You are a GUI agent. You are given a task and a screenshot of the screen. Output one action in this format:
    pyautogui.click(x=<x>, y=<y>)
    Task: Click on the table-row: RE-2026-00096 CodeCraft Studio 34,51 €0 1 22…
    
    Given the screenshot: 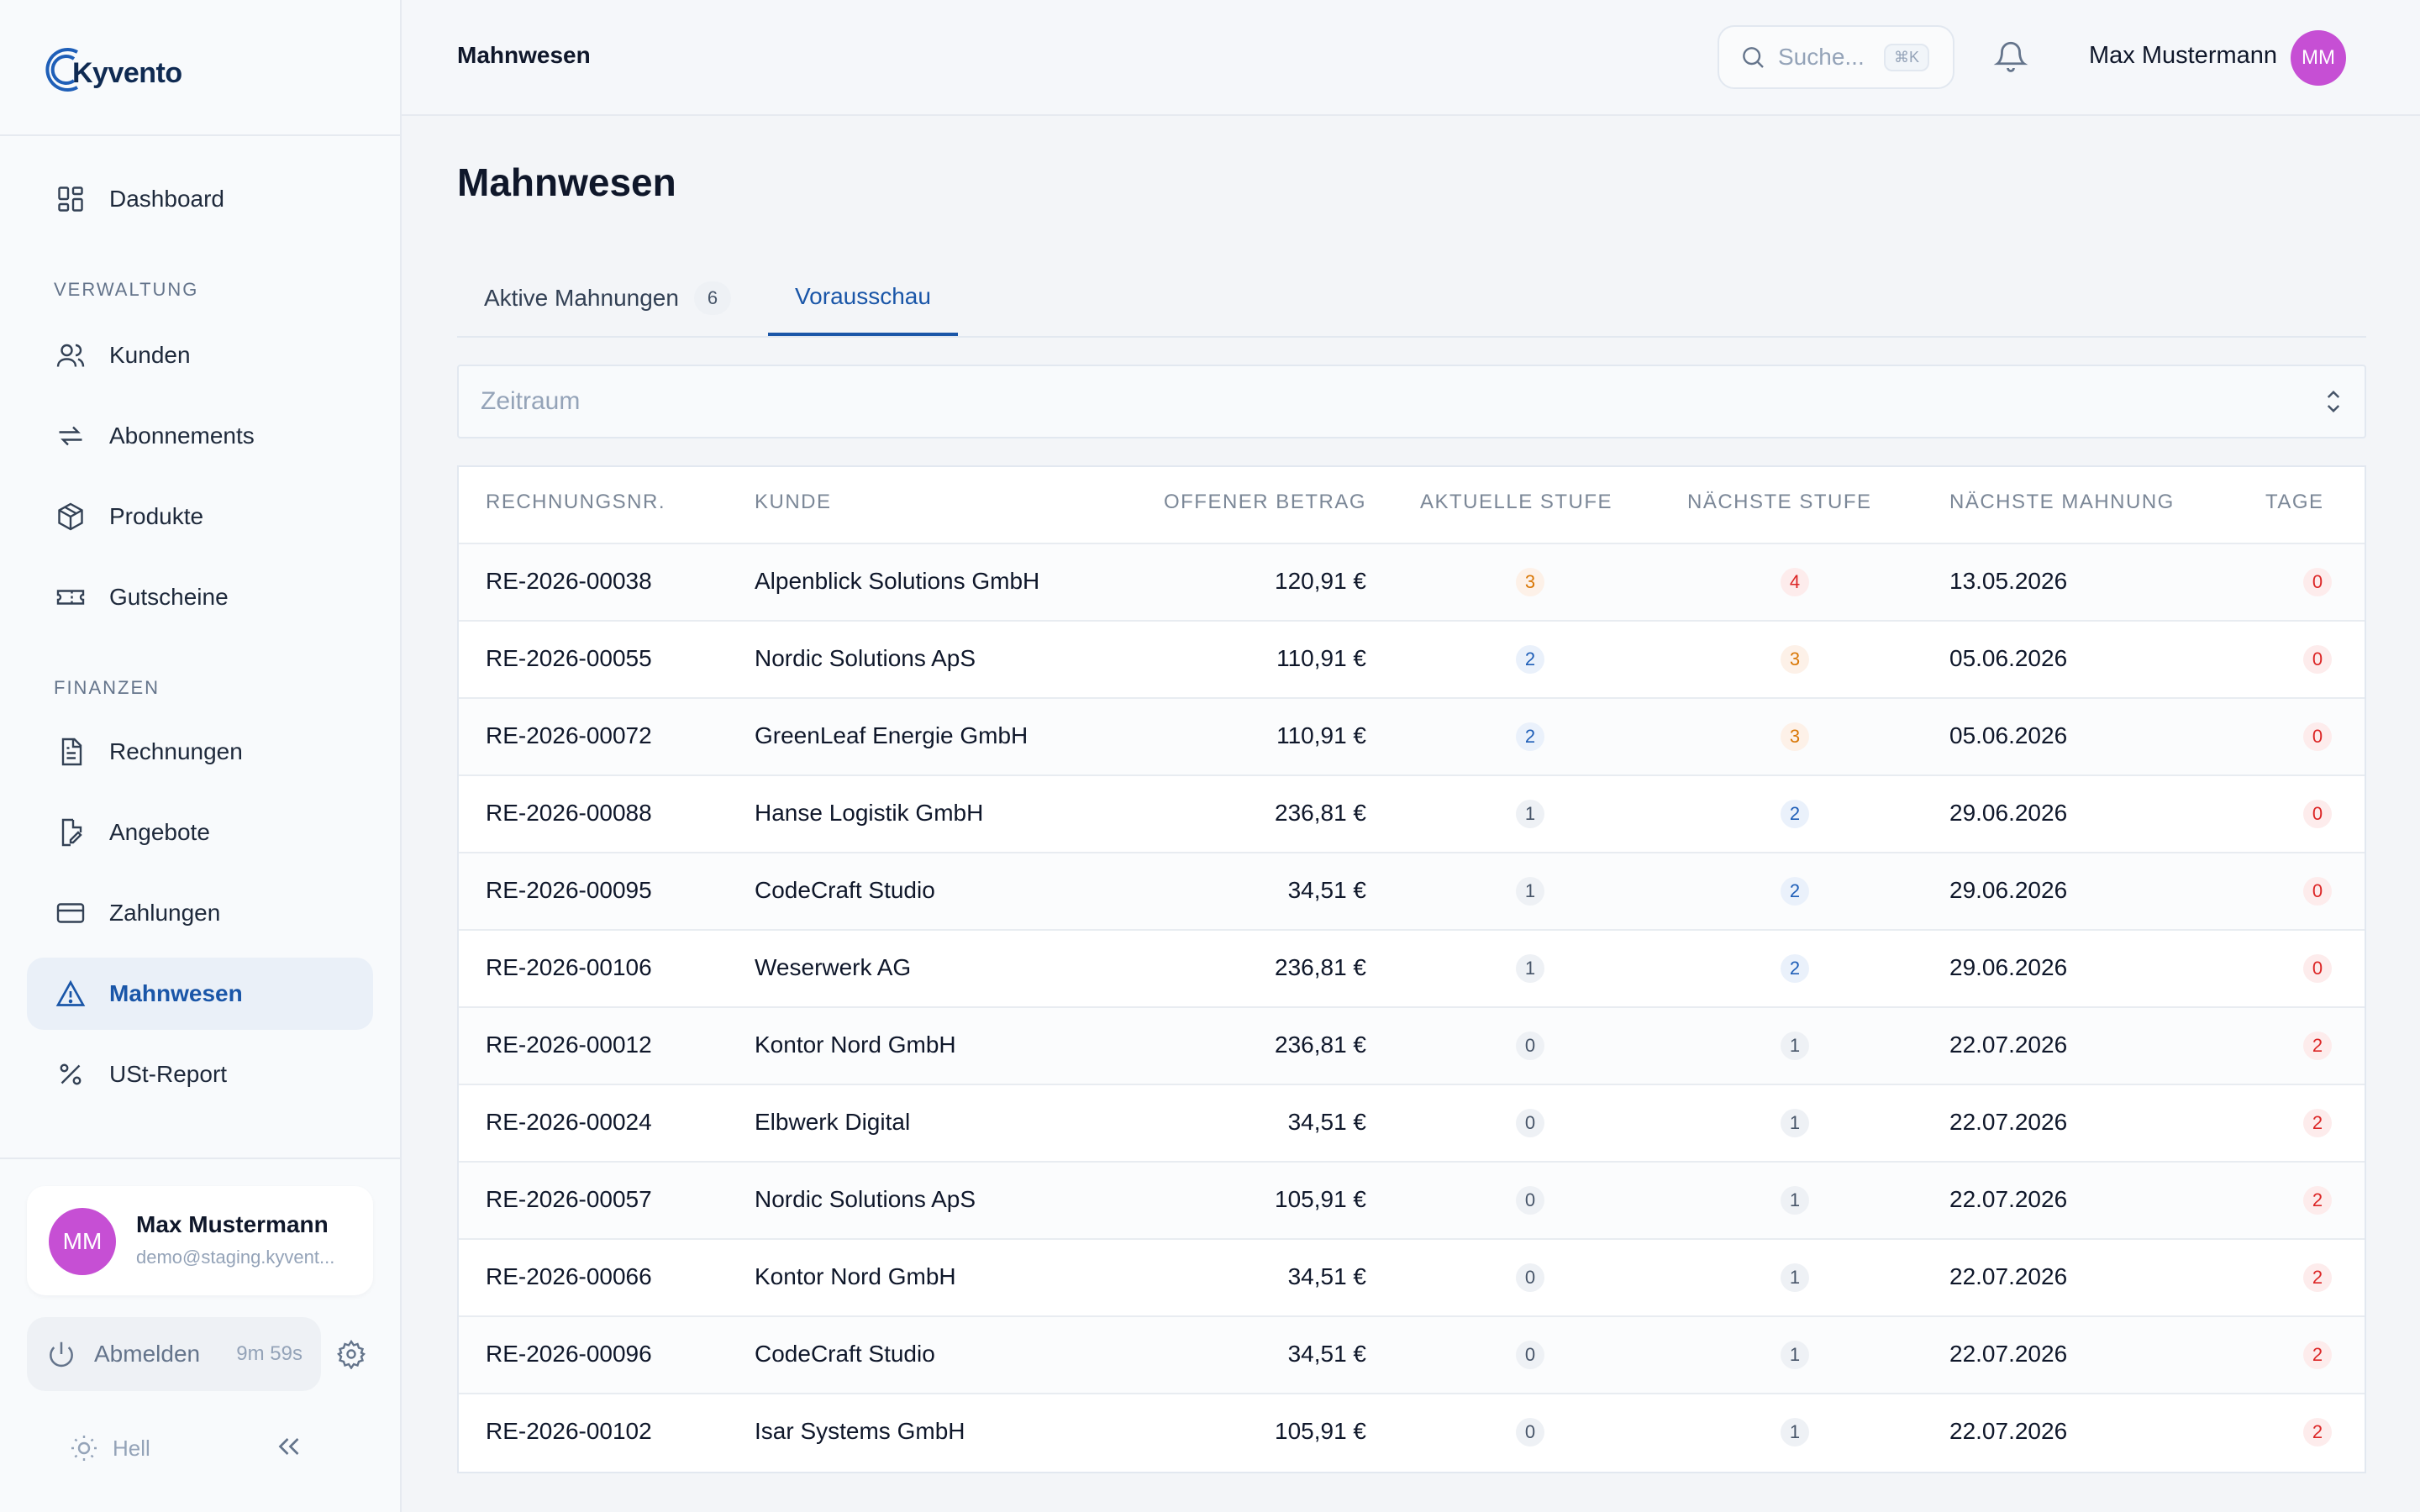 What is the action you would take?
    pyautogui.click(x=1412, y=1355)
    